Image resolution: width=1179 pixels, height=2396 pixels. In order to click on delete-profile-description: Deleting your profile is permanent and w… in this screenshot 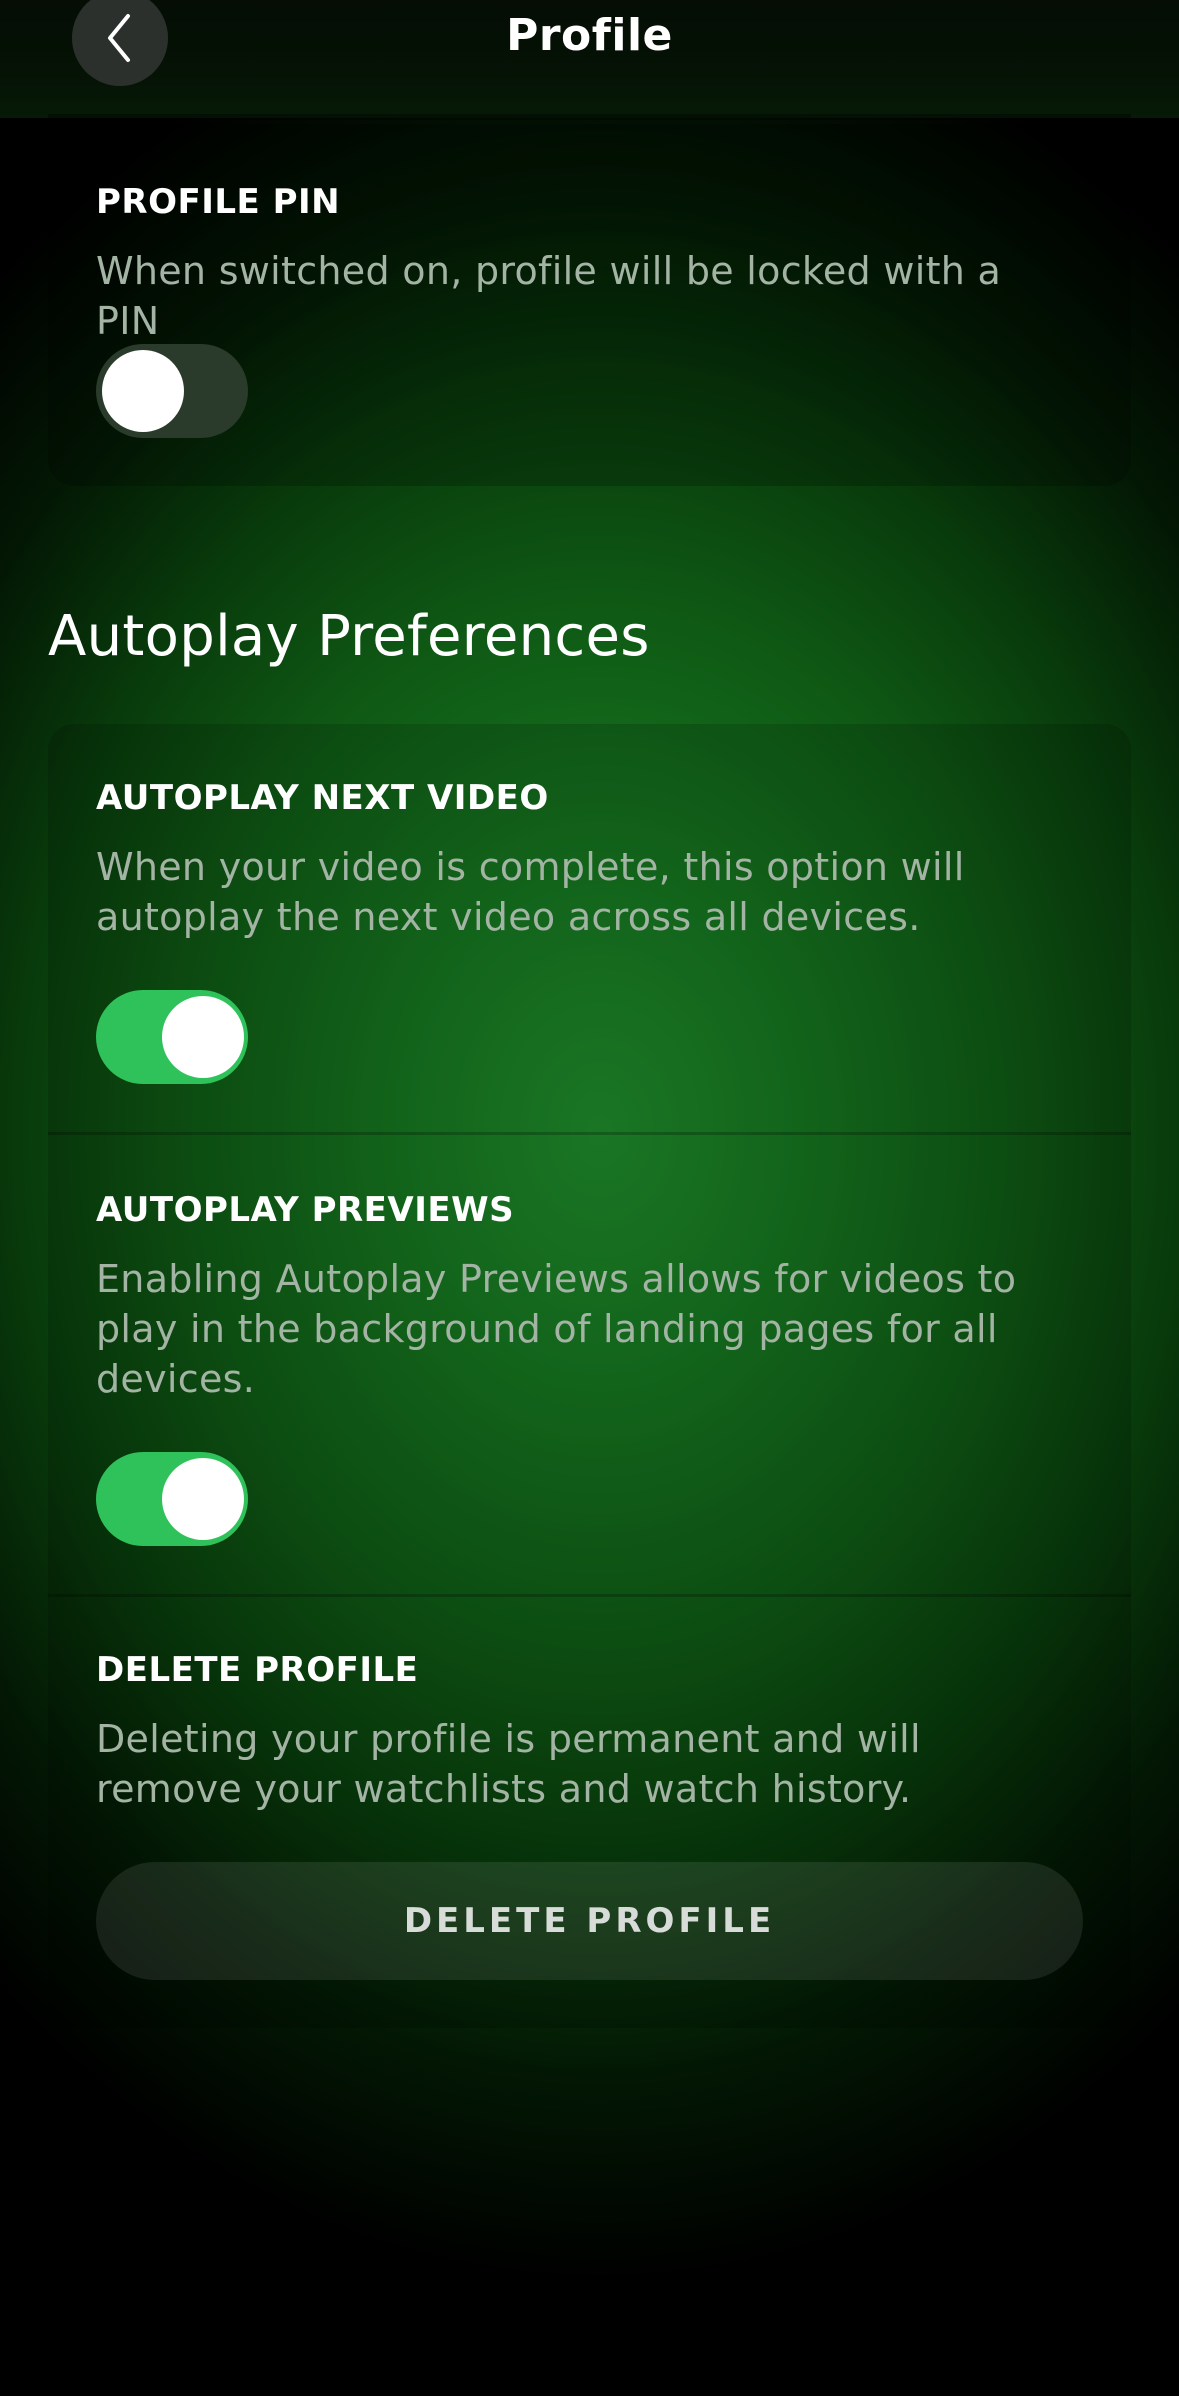, I will do `click(508, 1764)`.